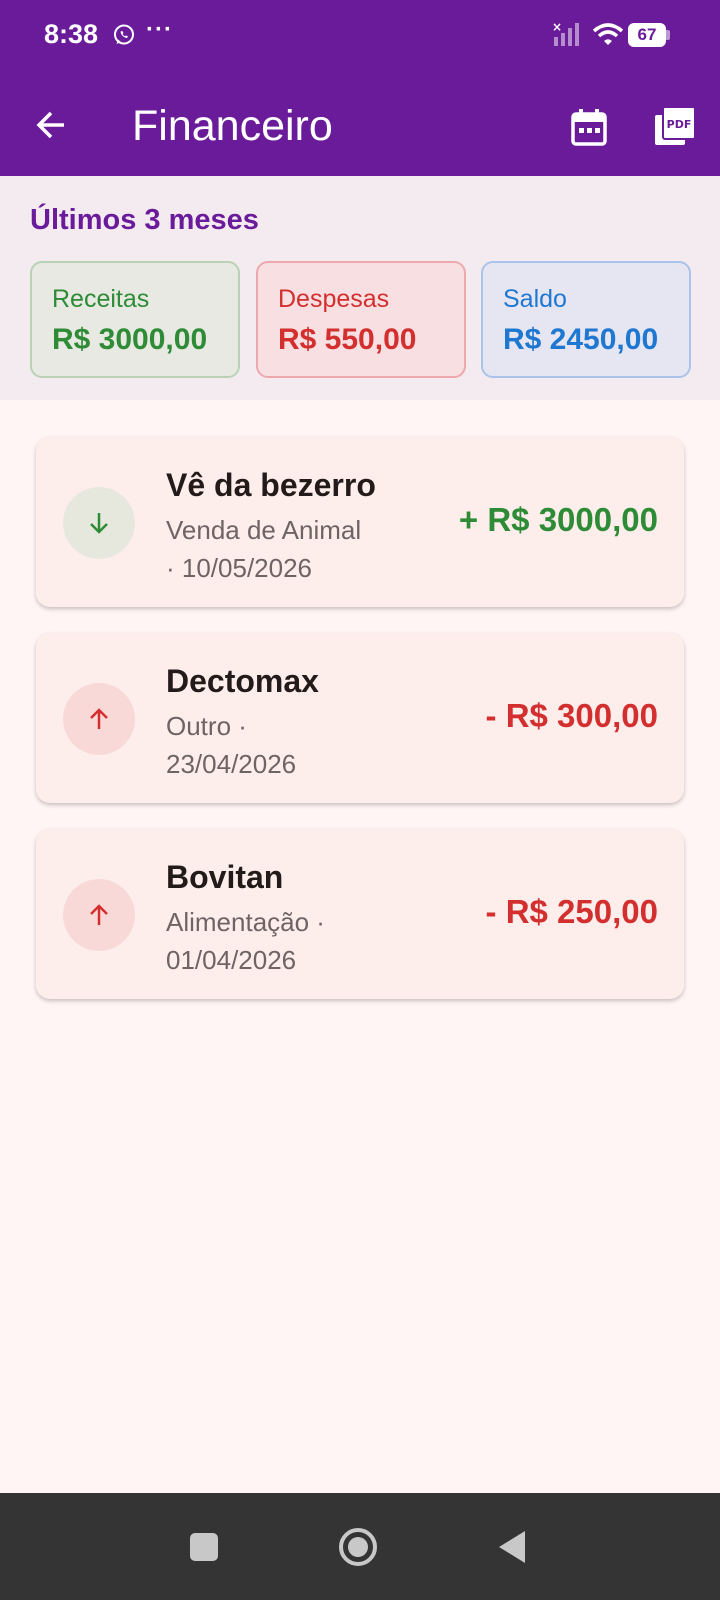 This screenshot has height=1600, width=720. I want to click on transaction-meta: Venda de Animal · 10/05/2026, so click(264, 549).